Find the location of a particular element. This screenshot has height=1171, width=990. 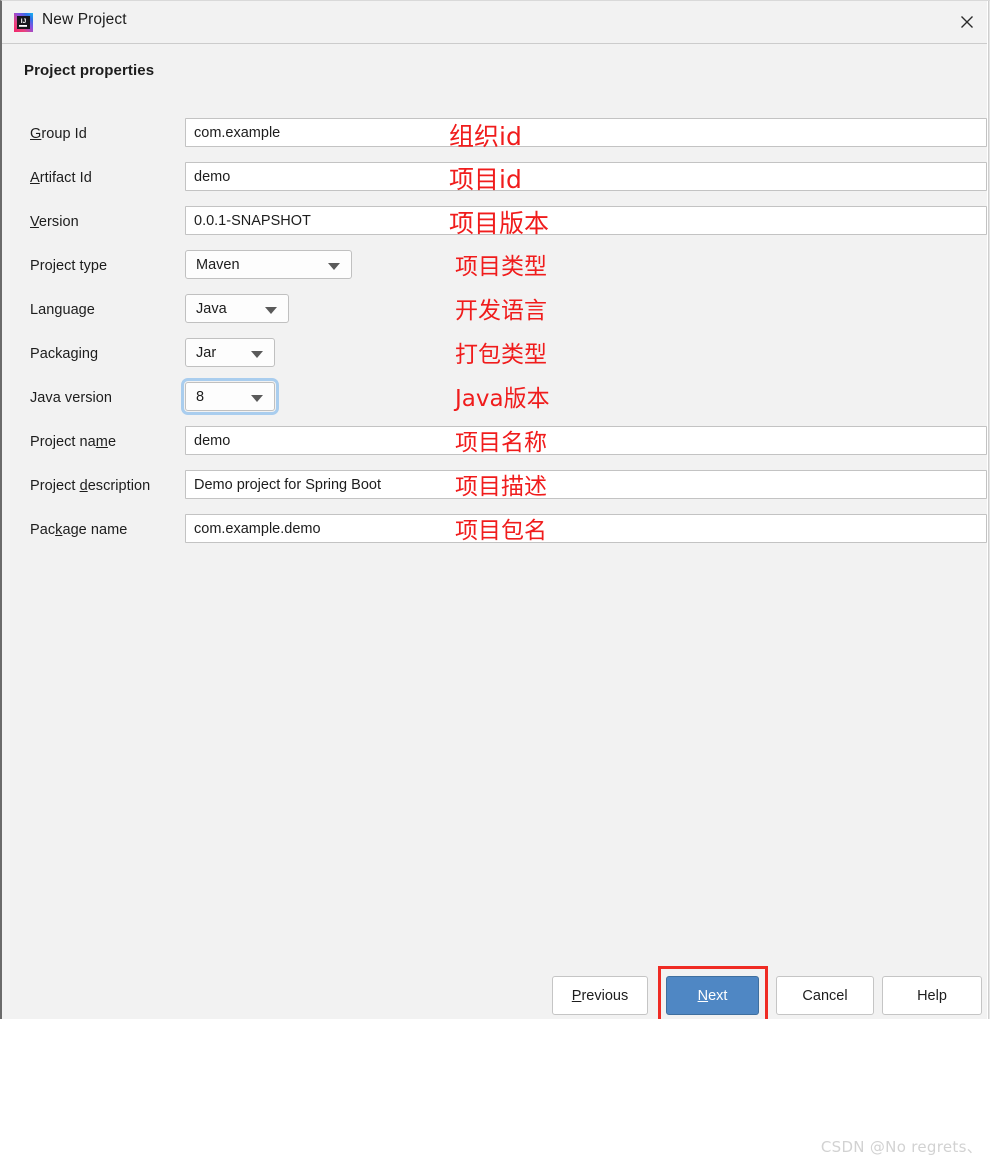

form-row: Package name com.example.demo 项目包名 is located at coordinates (496, 535).